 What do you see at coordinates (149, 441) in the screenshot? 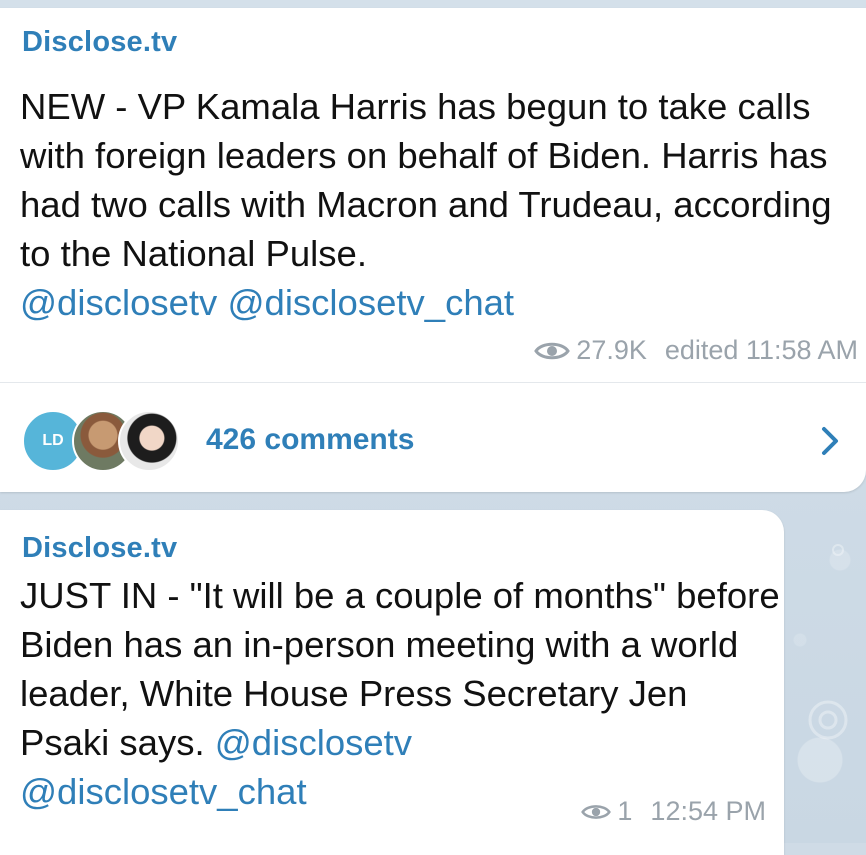
I see `avatar` at bounding box center [149, 441].